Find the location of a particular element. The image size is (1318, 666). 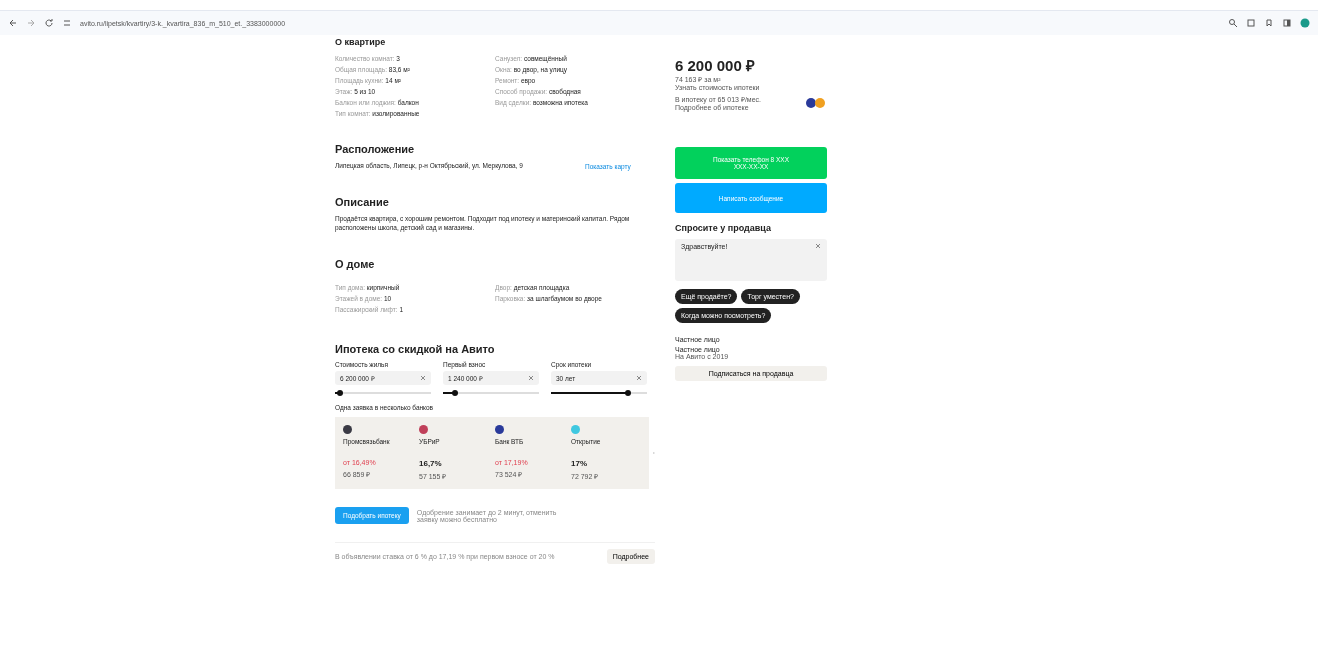

section-heading: Расположение is located at coordinates (375, 149).